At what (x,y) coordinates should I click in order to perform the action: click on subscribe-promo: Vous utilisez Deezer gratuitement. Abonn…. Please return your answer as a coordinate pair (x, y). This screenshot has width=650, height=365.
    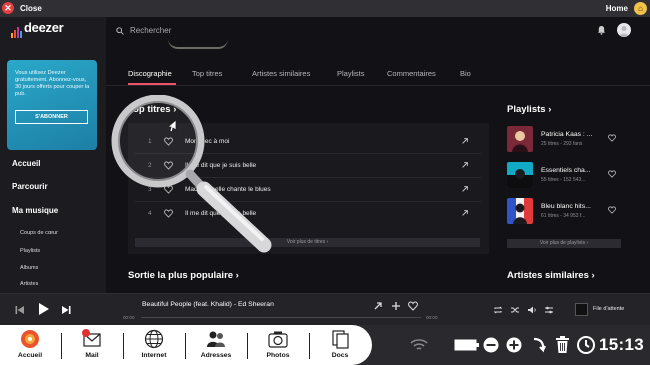
    Looking at the image, I should click on (52, 105).